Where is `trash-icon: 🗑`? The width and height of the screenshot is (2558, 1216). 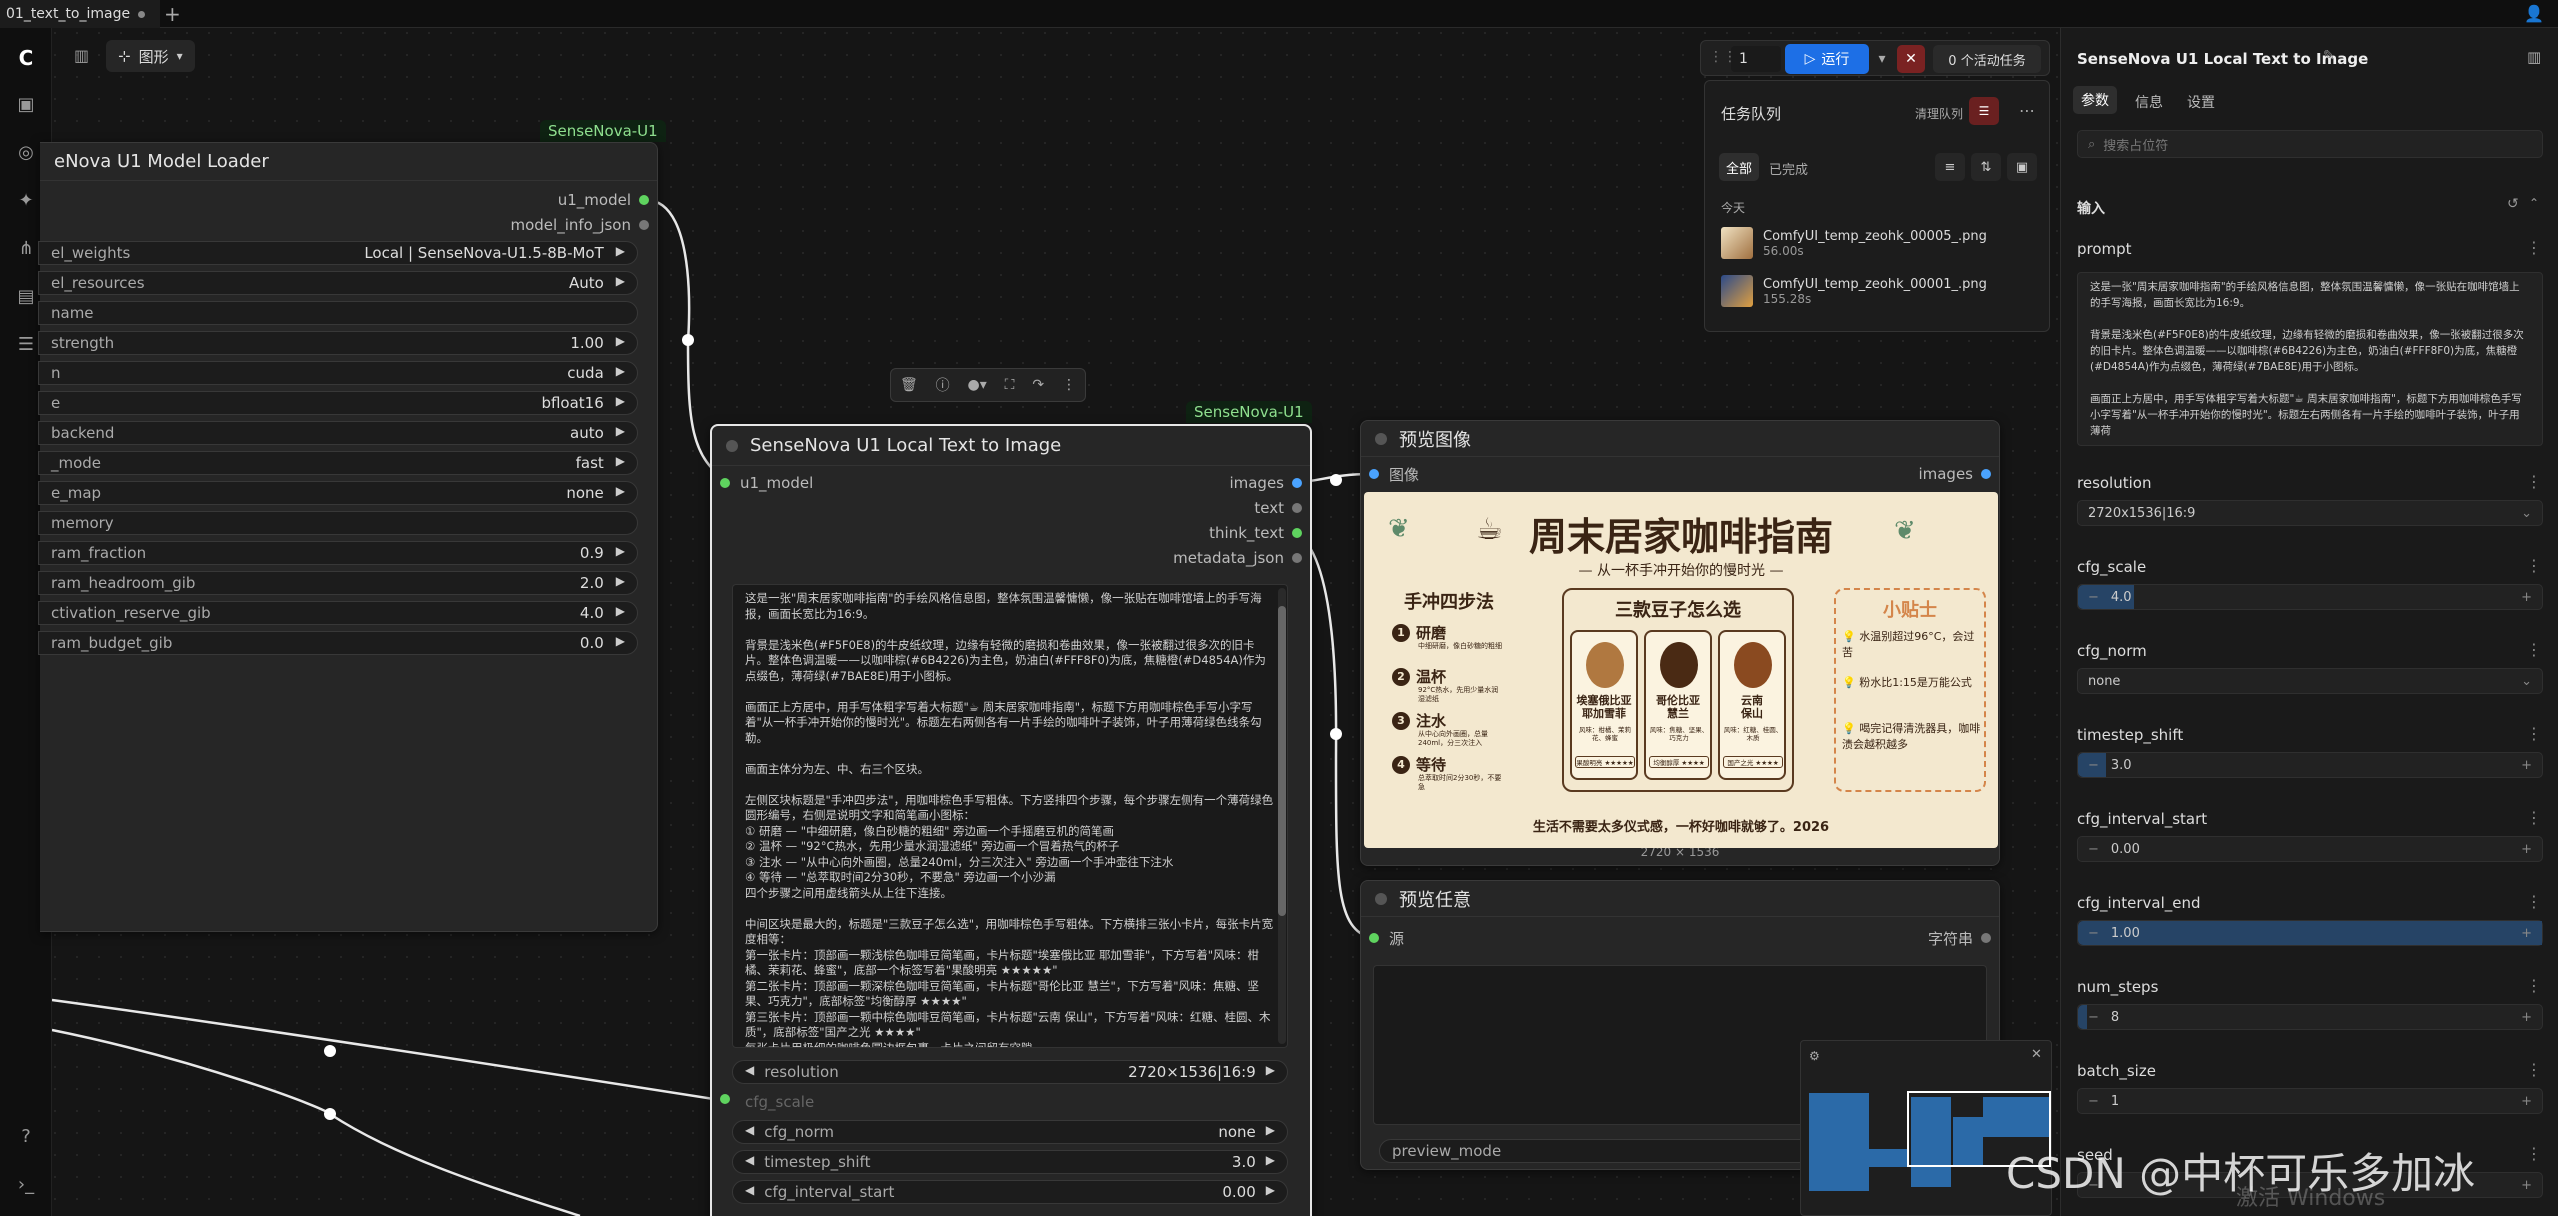
trash-icon: 🗑 is located at coordinates (909, 385).